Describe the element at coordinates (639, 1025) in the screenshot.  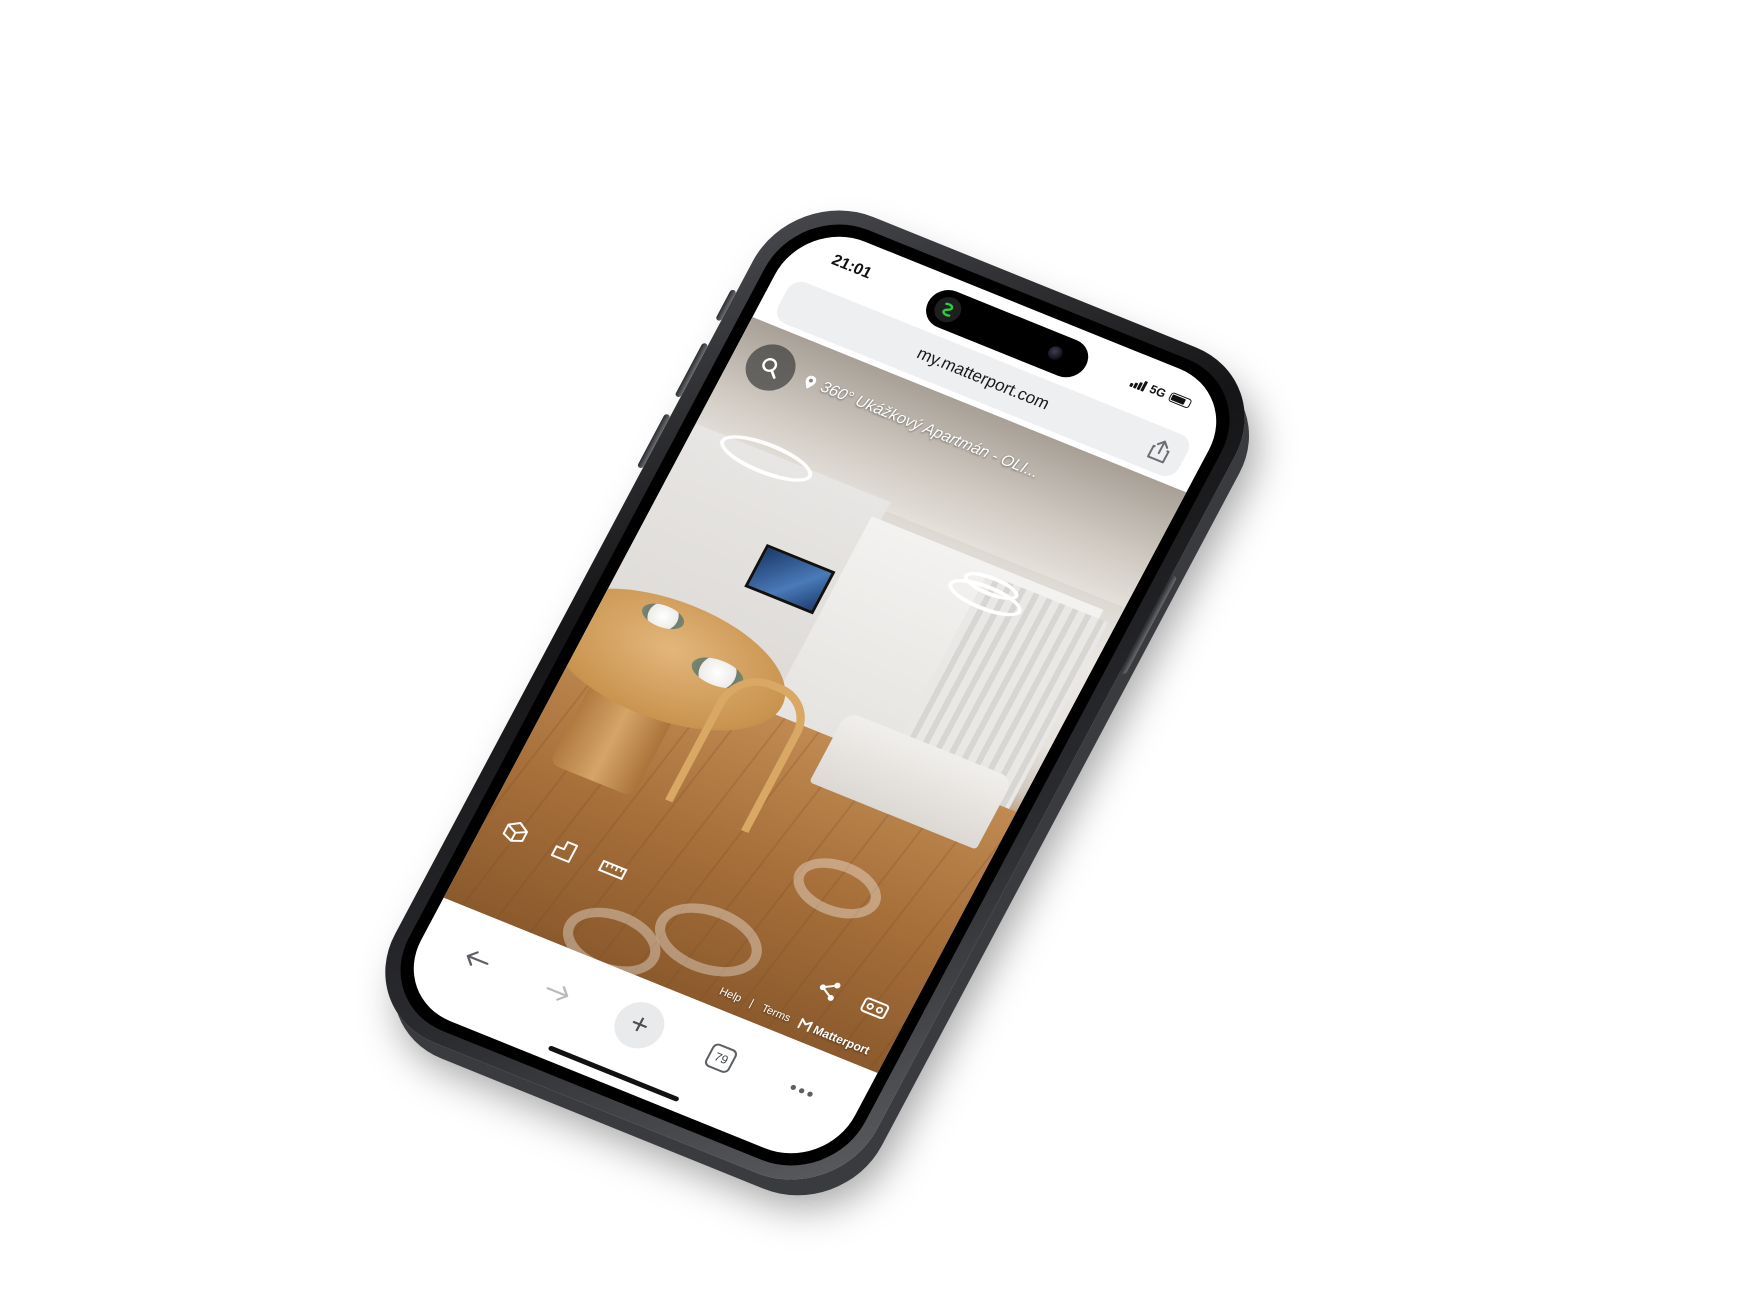
I see `new-tab-button: +` at that location.